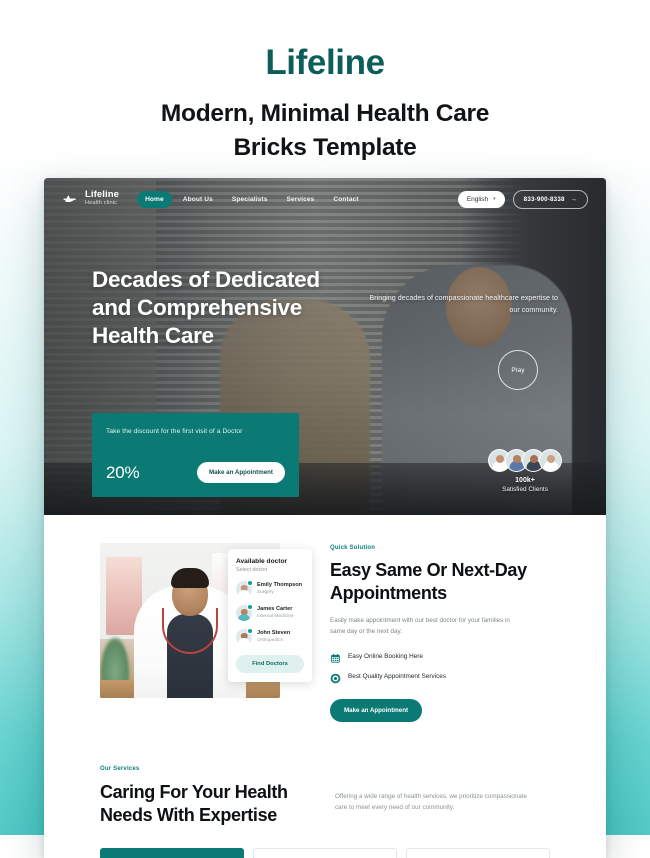  I want to click on select-doctor-label: Select doctor, so click(252, 570).